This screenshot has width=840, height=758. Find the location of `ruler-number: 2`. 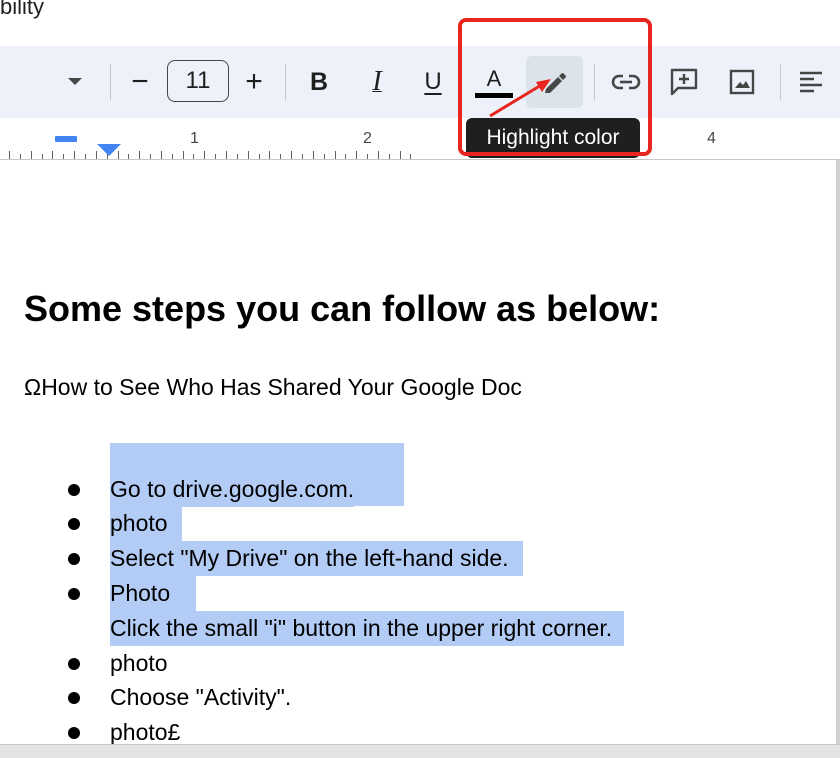

ruler-number: 2 is located at coordinates (367, 138).